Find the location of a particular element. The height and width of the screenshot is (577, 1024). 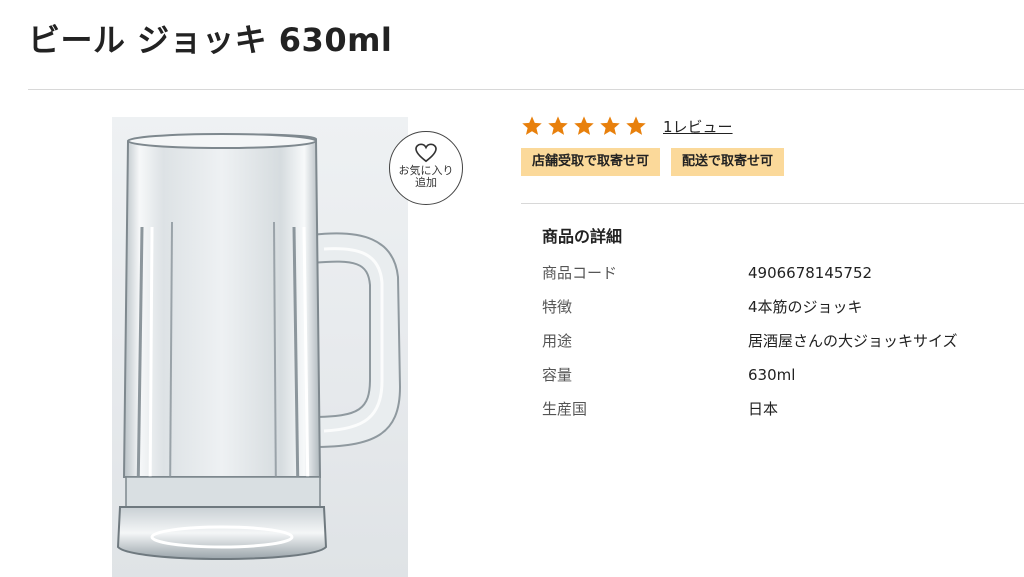

rating: 1レビュー is located at coordinates (627, 126).